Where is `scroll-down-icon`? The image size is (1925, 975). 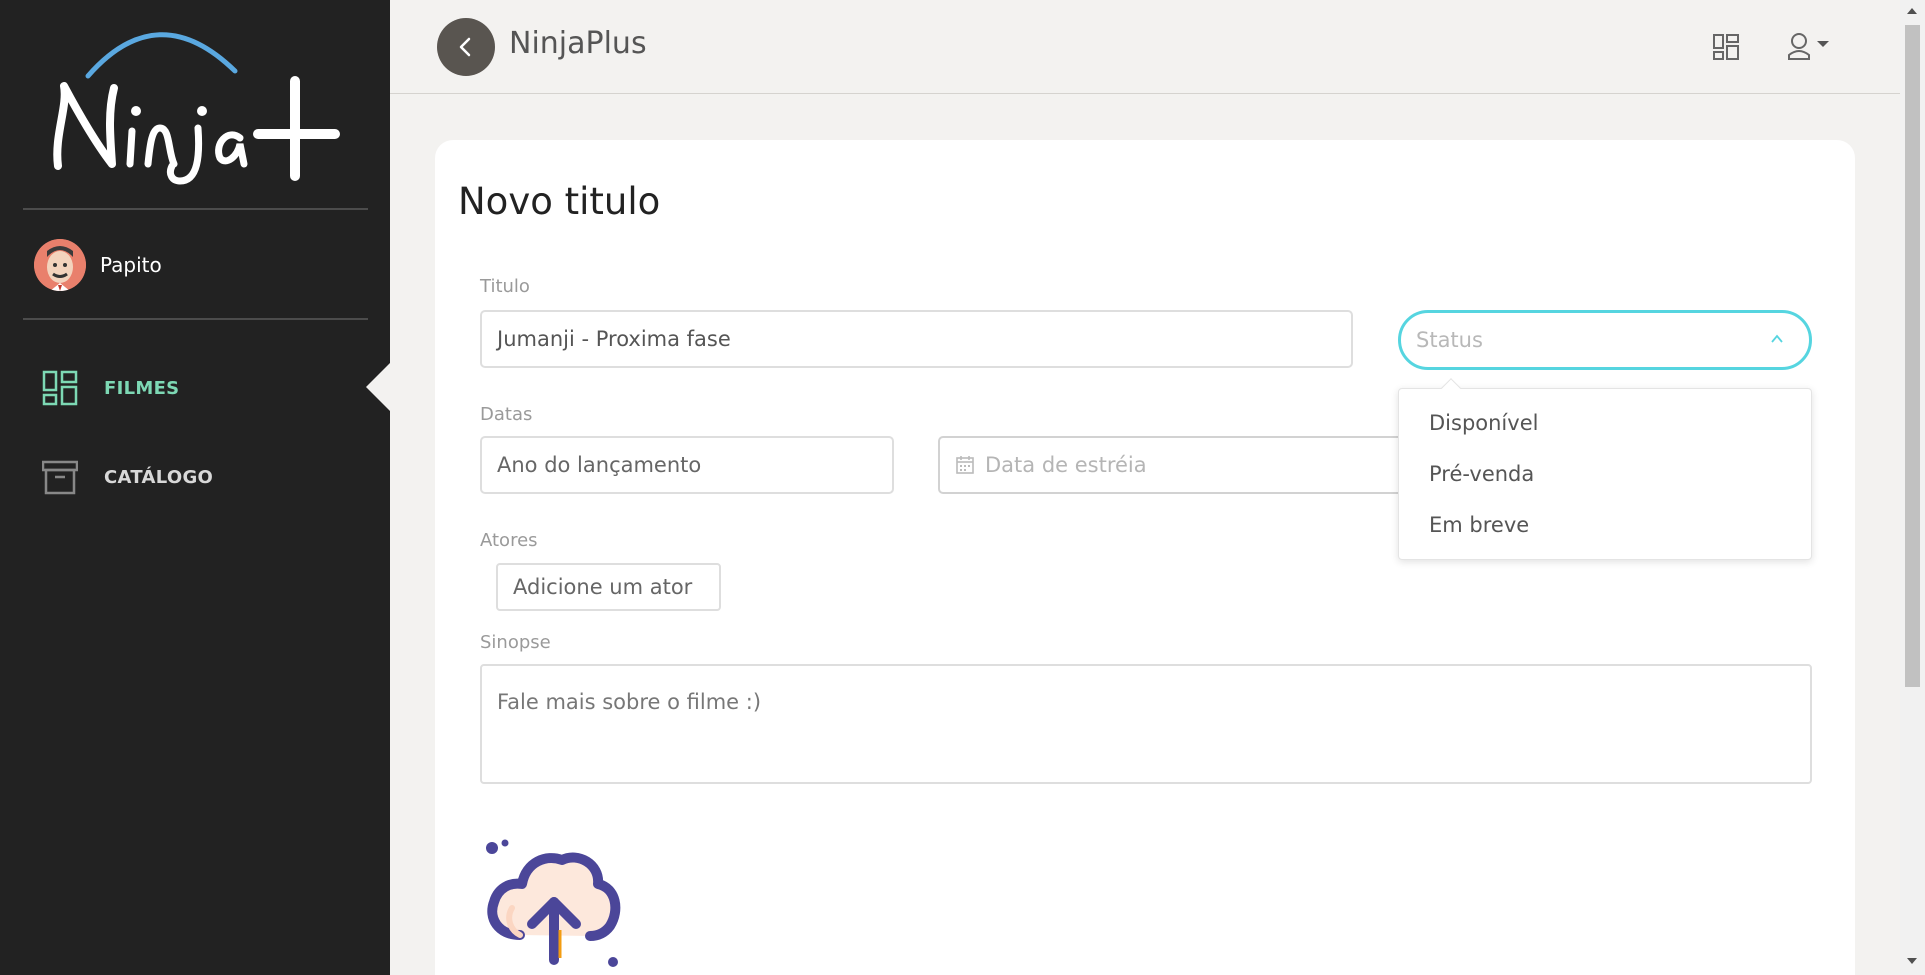
scroll-down-icon is located at coordinates (1912, 961).